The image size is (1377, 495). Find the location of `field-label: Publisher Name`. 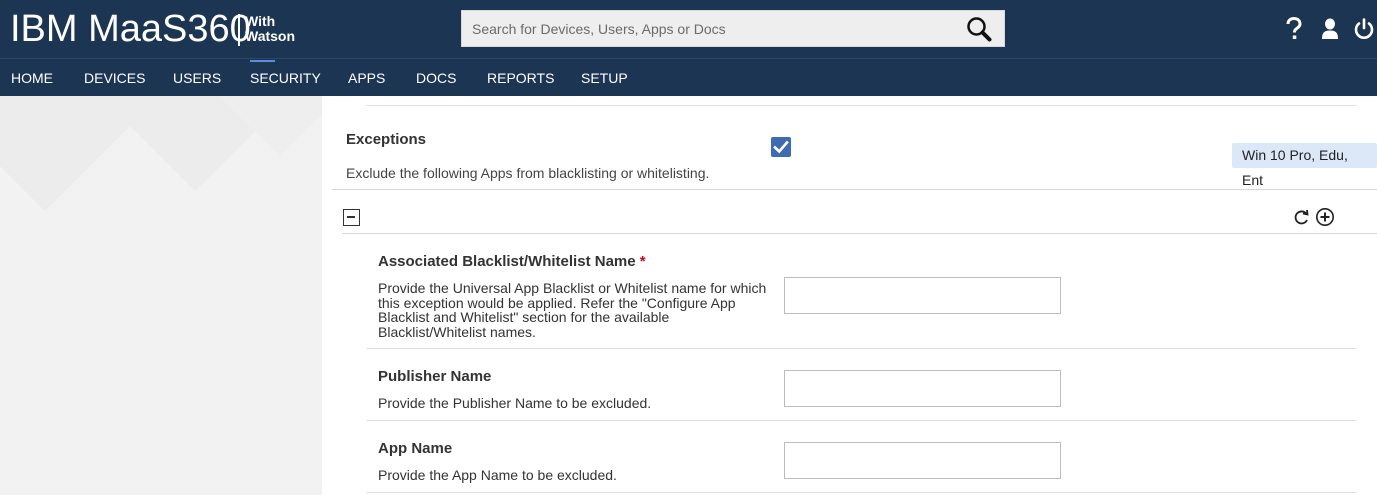

field-label: Publisher Name is located at coordinates (435, 376).